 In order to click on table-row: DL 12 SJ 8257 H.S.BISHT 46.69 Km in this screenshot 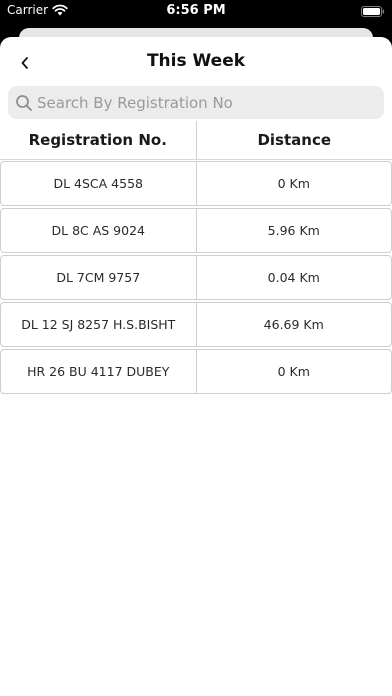, I will do `click(196, 324)`.